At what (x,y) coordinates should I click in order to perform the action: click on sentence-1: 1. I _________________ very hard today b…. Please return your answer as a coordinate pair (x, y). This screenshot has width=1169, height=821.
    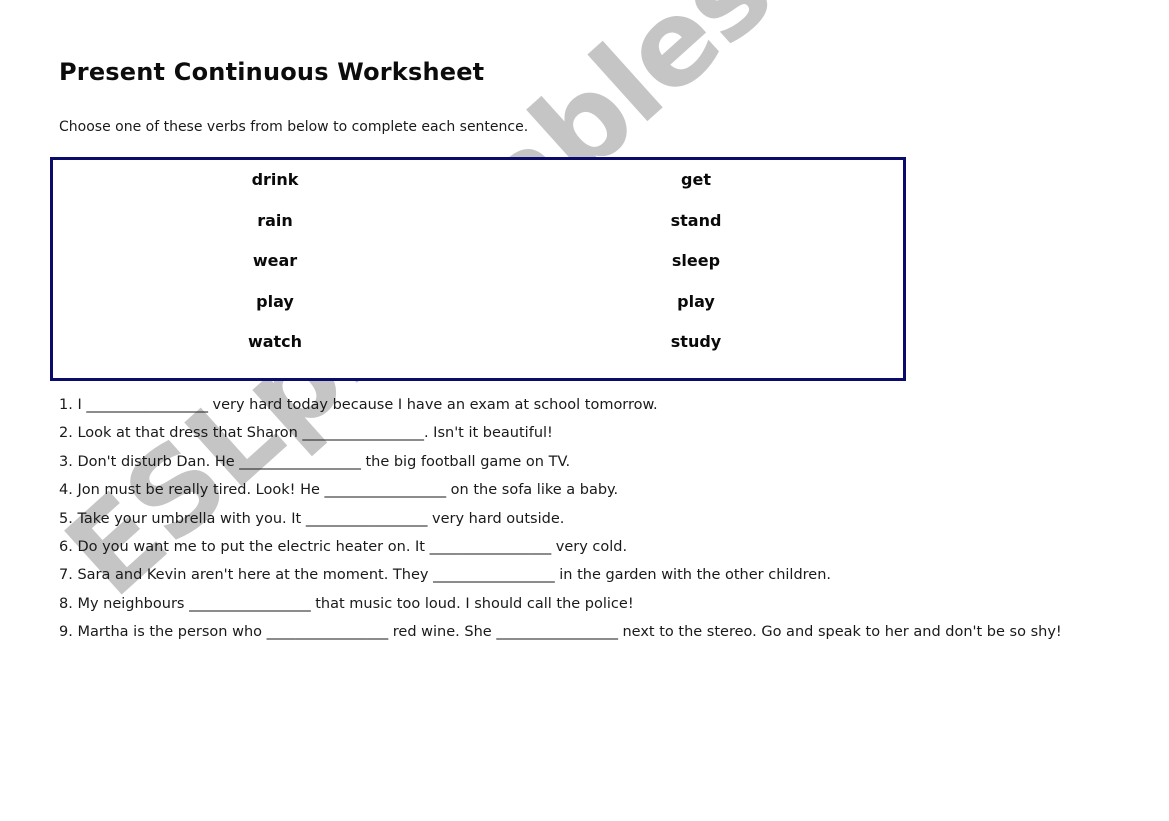
    Looking at the image, I should click on (589, 405).